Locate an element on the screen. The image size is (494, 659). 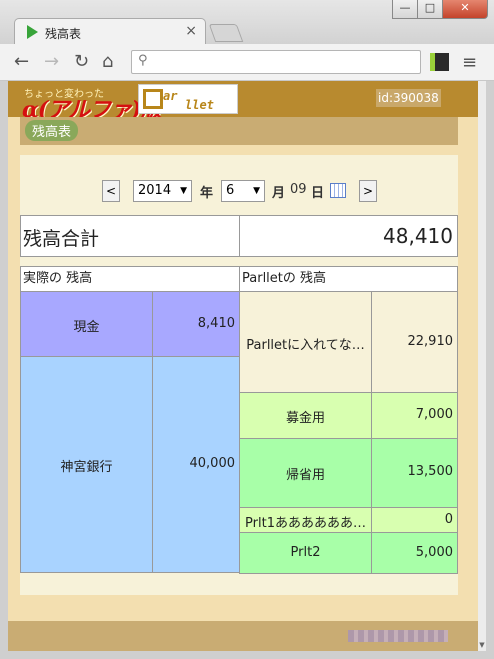
account-bank-name: 神宮銀行 is located at coordinates (86, 464).